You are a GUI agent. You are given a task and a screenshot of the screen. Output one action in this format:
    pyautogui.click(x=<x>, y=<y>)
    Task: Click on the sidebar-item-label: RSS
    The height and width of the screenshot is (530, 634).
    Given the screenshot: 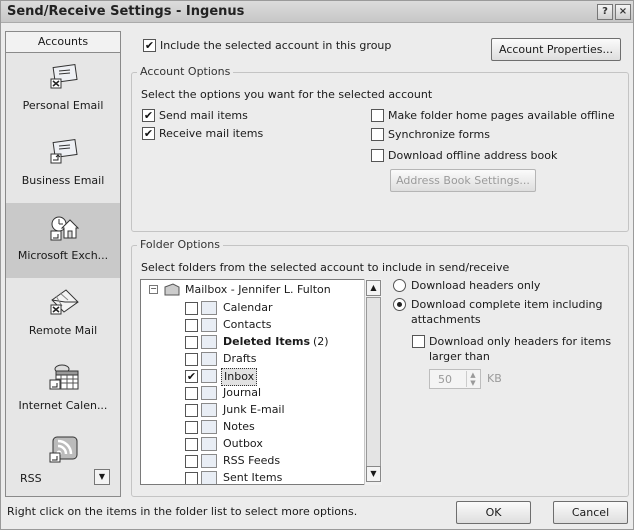 What is the action you would take?
    pyautogui.click(x=31, y=478)
    